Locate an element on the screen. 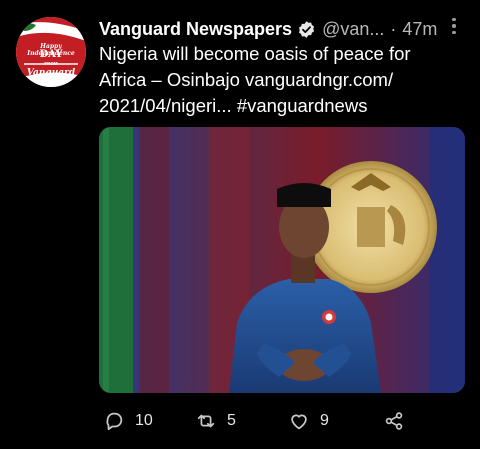 Image resolution: width=480 pixels, height=449 pixels. retweet-count: 5 is located at coordinates (231, 420).